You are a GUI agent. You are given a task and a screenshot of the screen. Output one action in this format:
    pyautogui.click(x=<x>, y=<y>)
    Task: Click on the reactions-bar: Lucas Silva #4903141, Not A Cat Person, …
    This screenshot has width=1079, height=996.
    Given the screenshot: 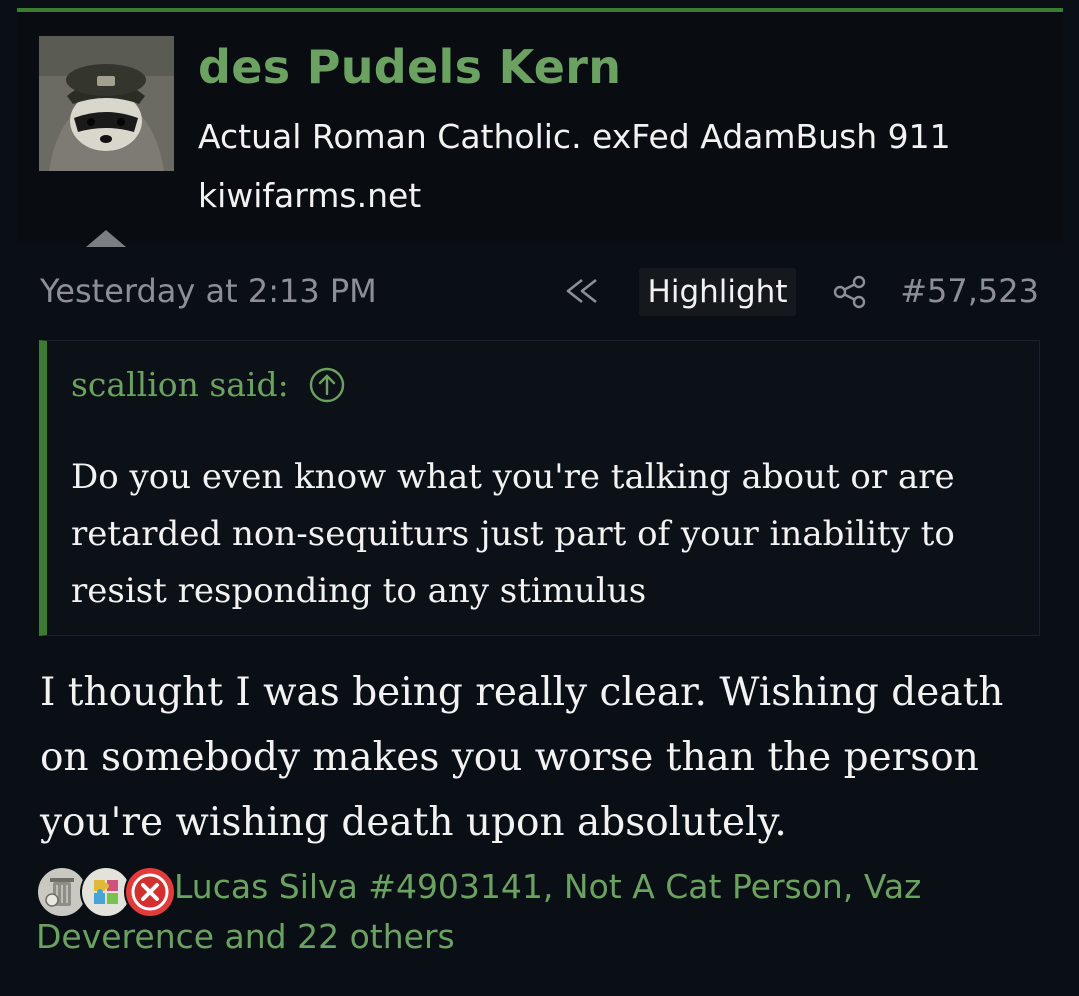 What is the action you would take?
    pyautogui.click(x=541, y=912)
    